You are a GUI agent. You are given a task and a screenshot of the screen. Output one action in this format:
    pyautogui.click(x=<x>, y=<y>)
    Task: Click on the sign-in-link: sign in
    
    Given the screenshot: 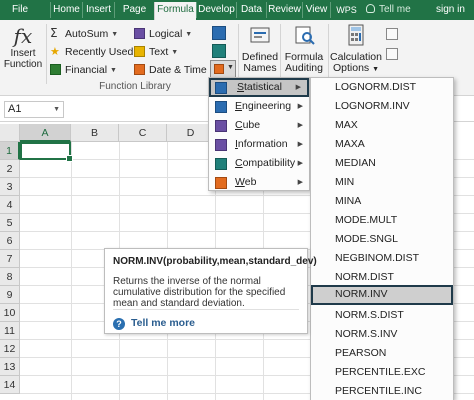 What is the action you would take?
    pyautogui.click(x=450, y=10)
    